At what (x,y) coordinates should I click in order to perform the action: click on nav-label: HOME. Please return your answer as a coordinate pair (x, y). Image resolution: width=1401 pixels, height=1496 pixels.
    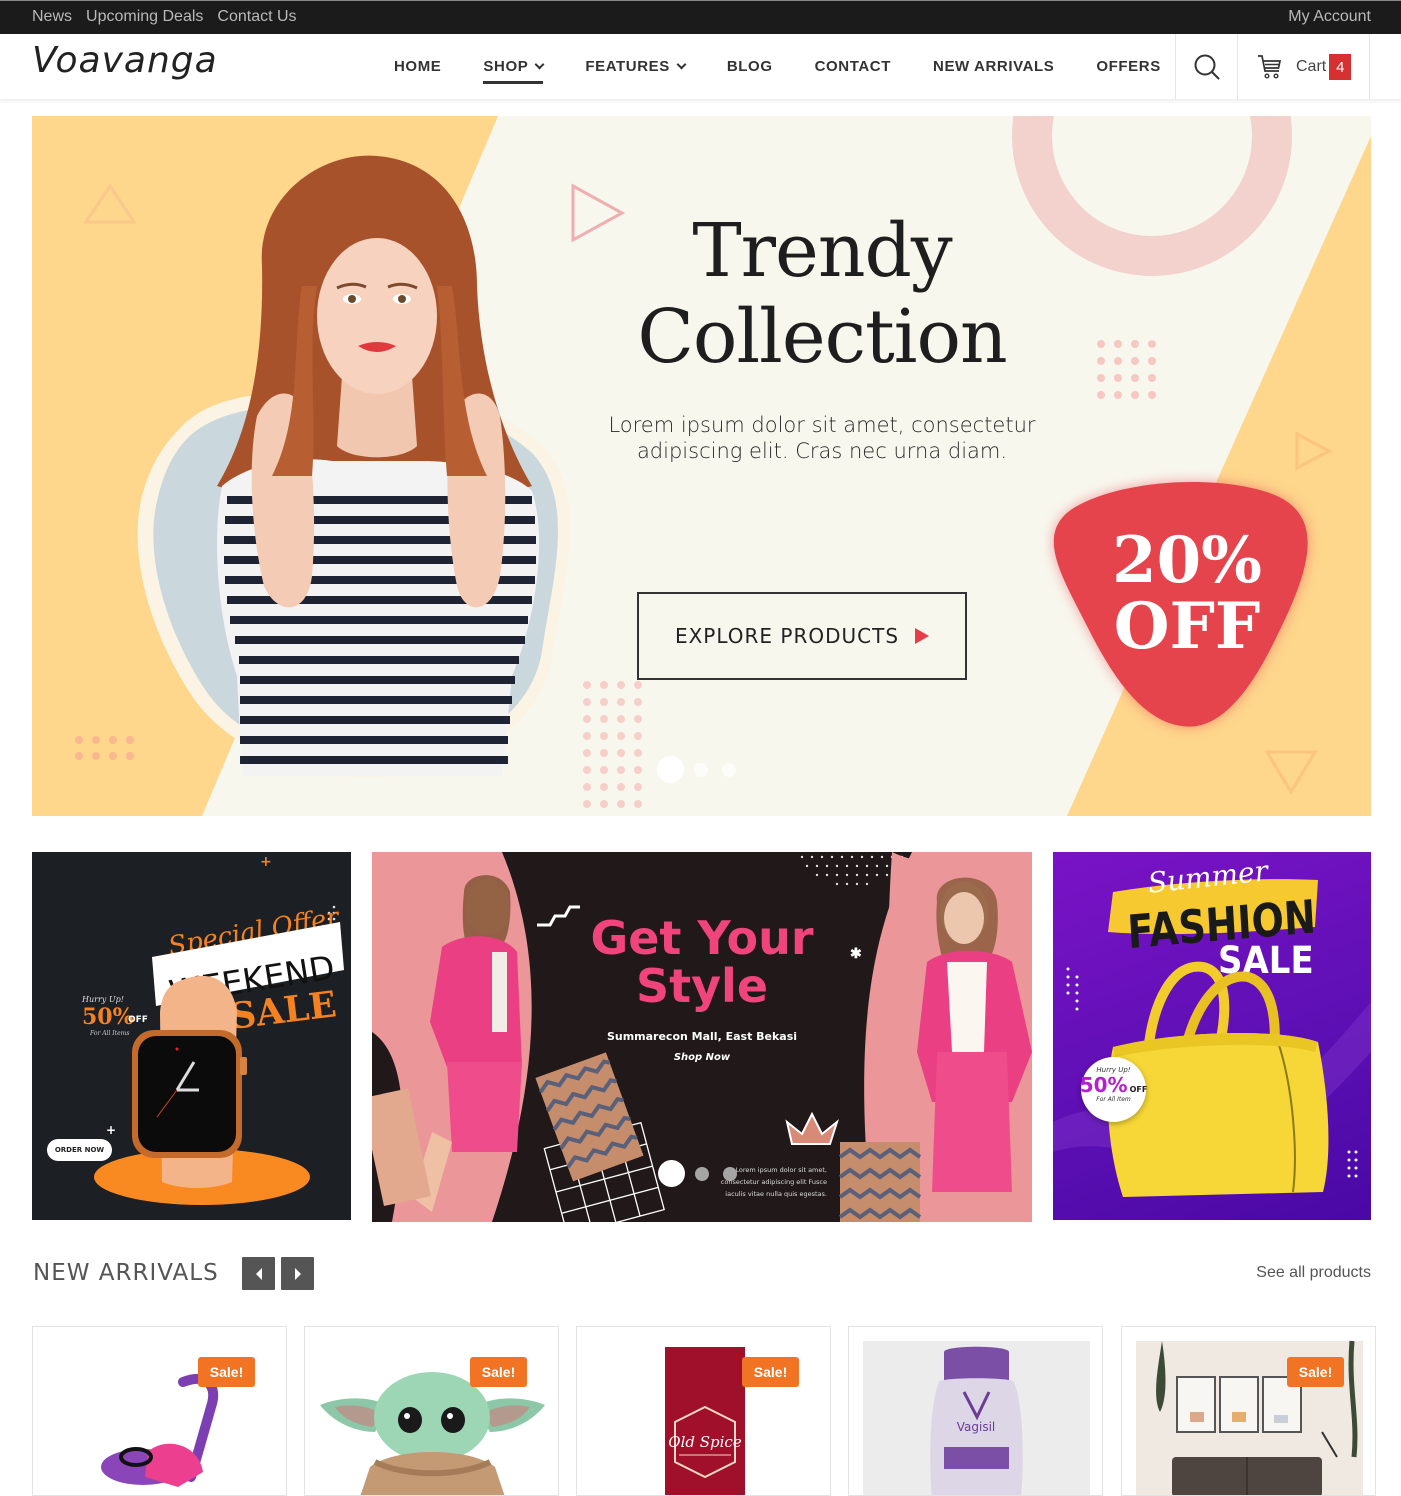
    Looking at the image, I should click on (418, 66).